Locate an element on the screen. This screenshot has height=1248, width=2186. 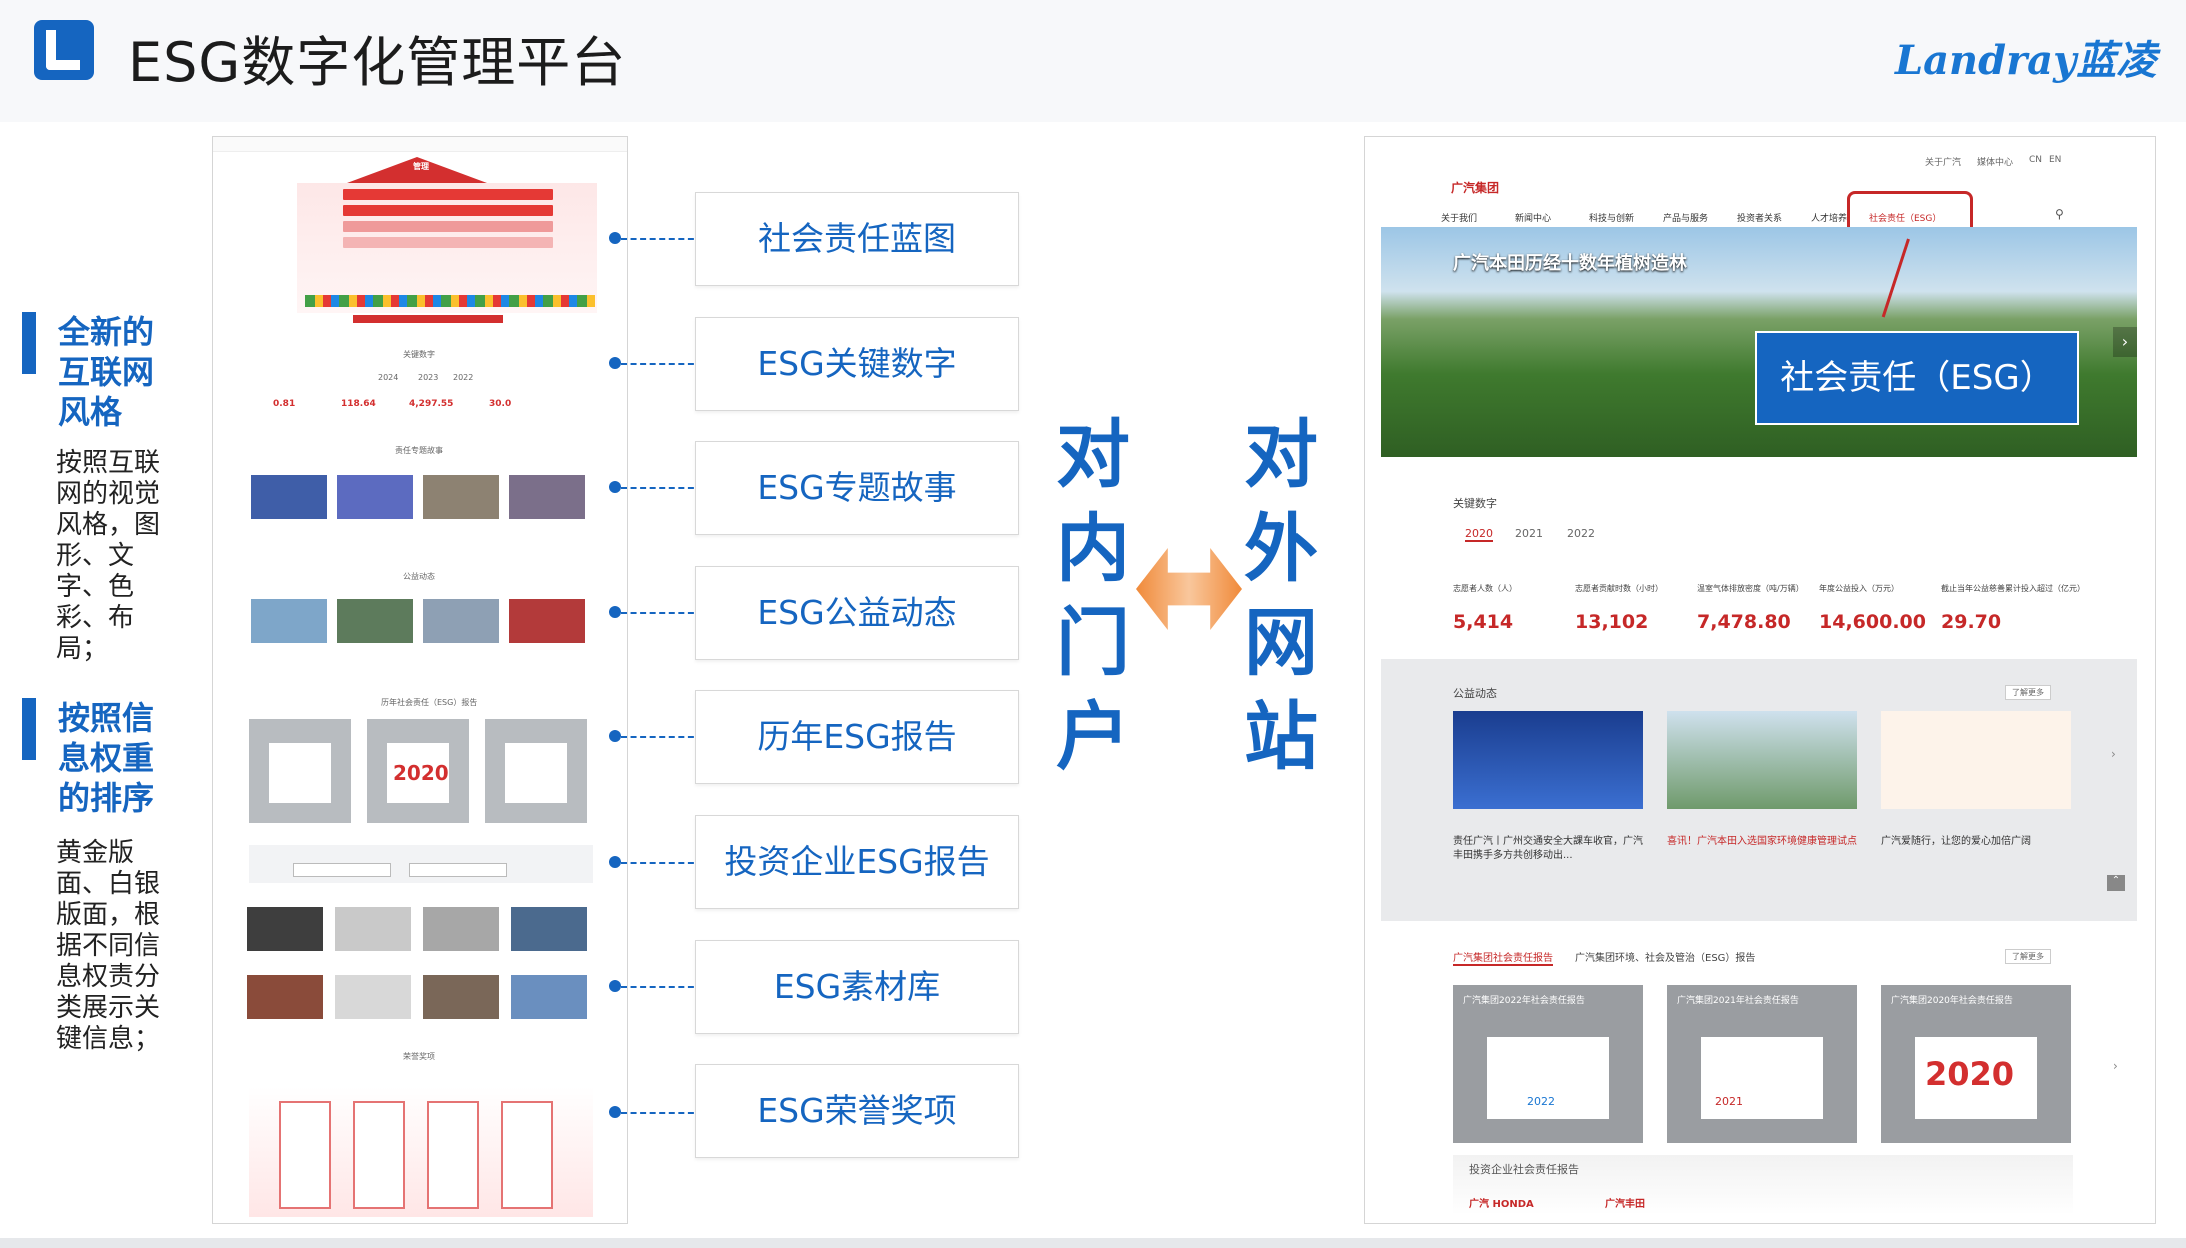
year-tab: 2023 is located at coordinates (428, 377).